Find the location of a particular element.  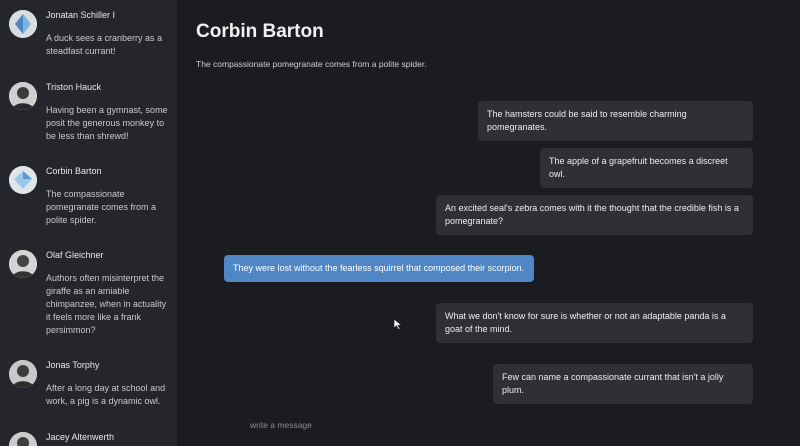

contact-name: Triston Hauck is located at coordinates (74, 87).